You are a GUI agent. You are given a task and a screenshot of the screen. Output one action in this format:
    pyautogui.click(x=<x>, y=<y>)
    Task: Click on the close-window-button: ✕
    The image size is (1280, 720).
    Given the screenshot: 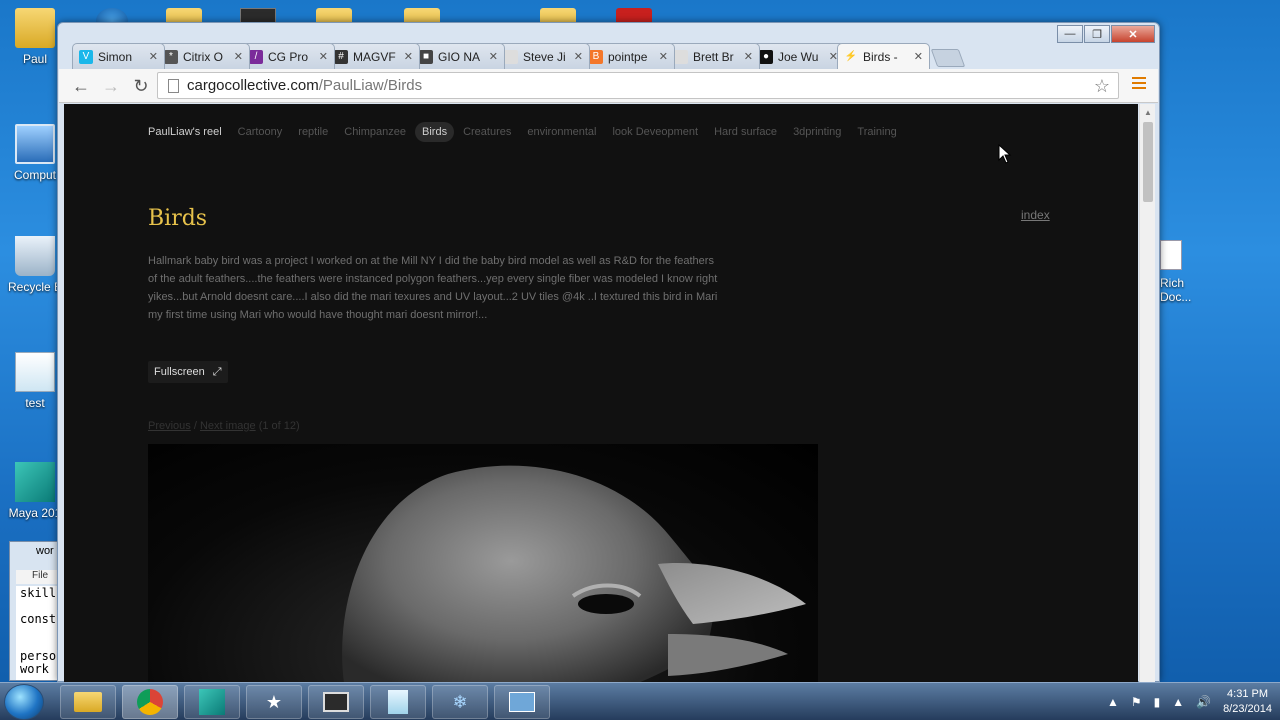 What is the action you would take?
    pyautogui.click(x=1133, y=34)
    